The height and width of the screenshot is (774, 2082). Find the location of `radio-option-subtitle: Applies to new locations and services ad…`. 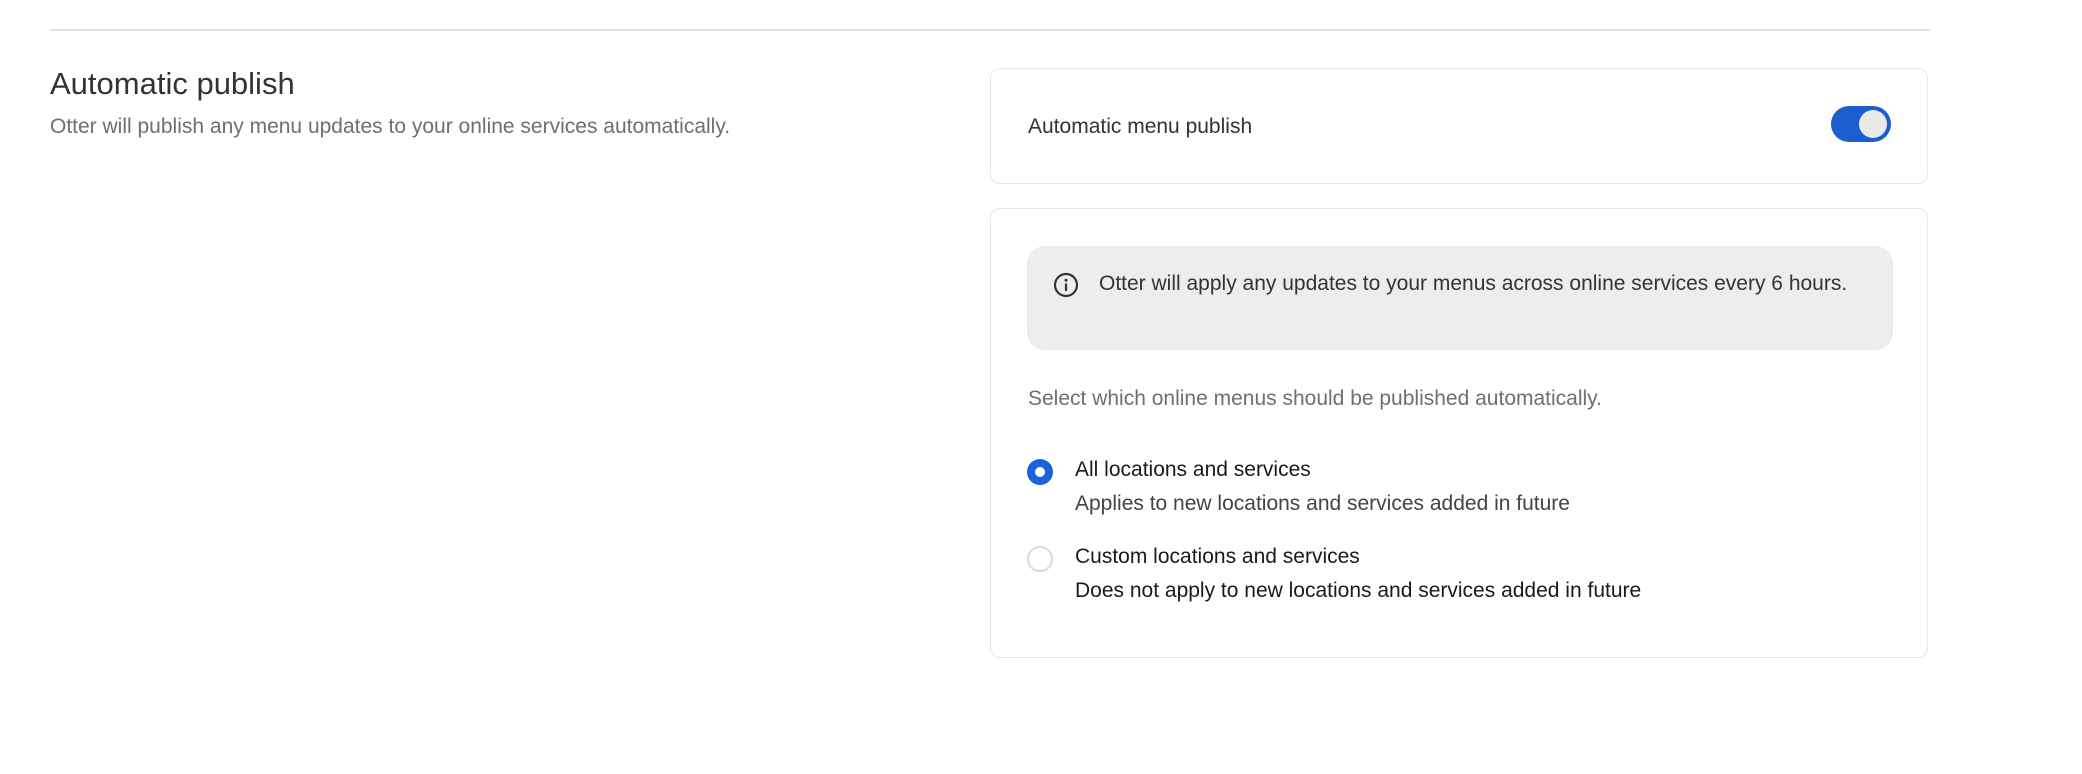

radio-option-subtitle: Applies to new locations and services ad… is located at coordinates (1322, 503).